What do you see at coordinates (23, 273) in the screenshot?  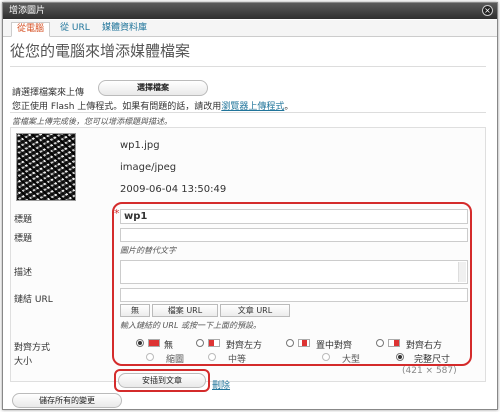 I see `description-label: 描述` at bounding box center [23, 273].